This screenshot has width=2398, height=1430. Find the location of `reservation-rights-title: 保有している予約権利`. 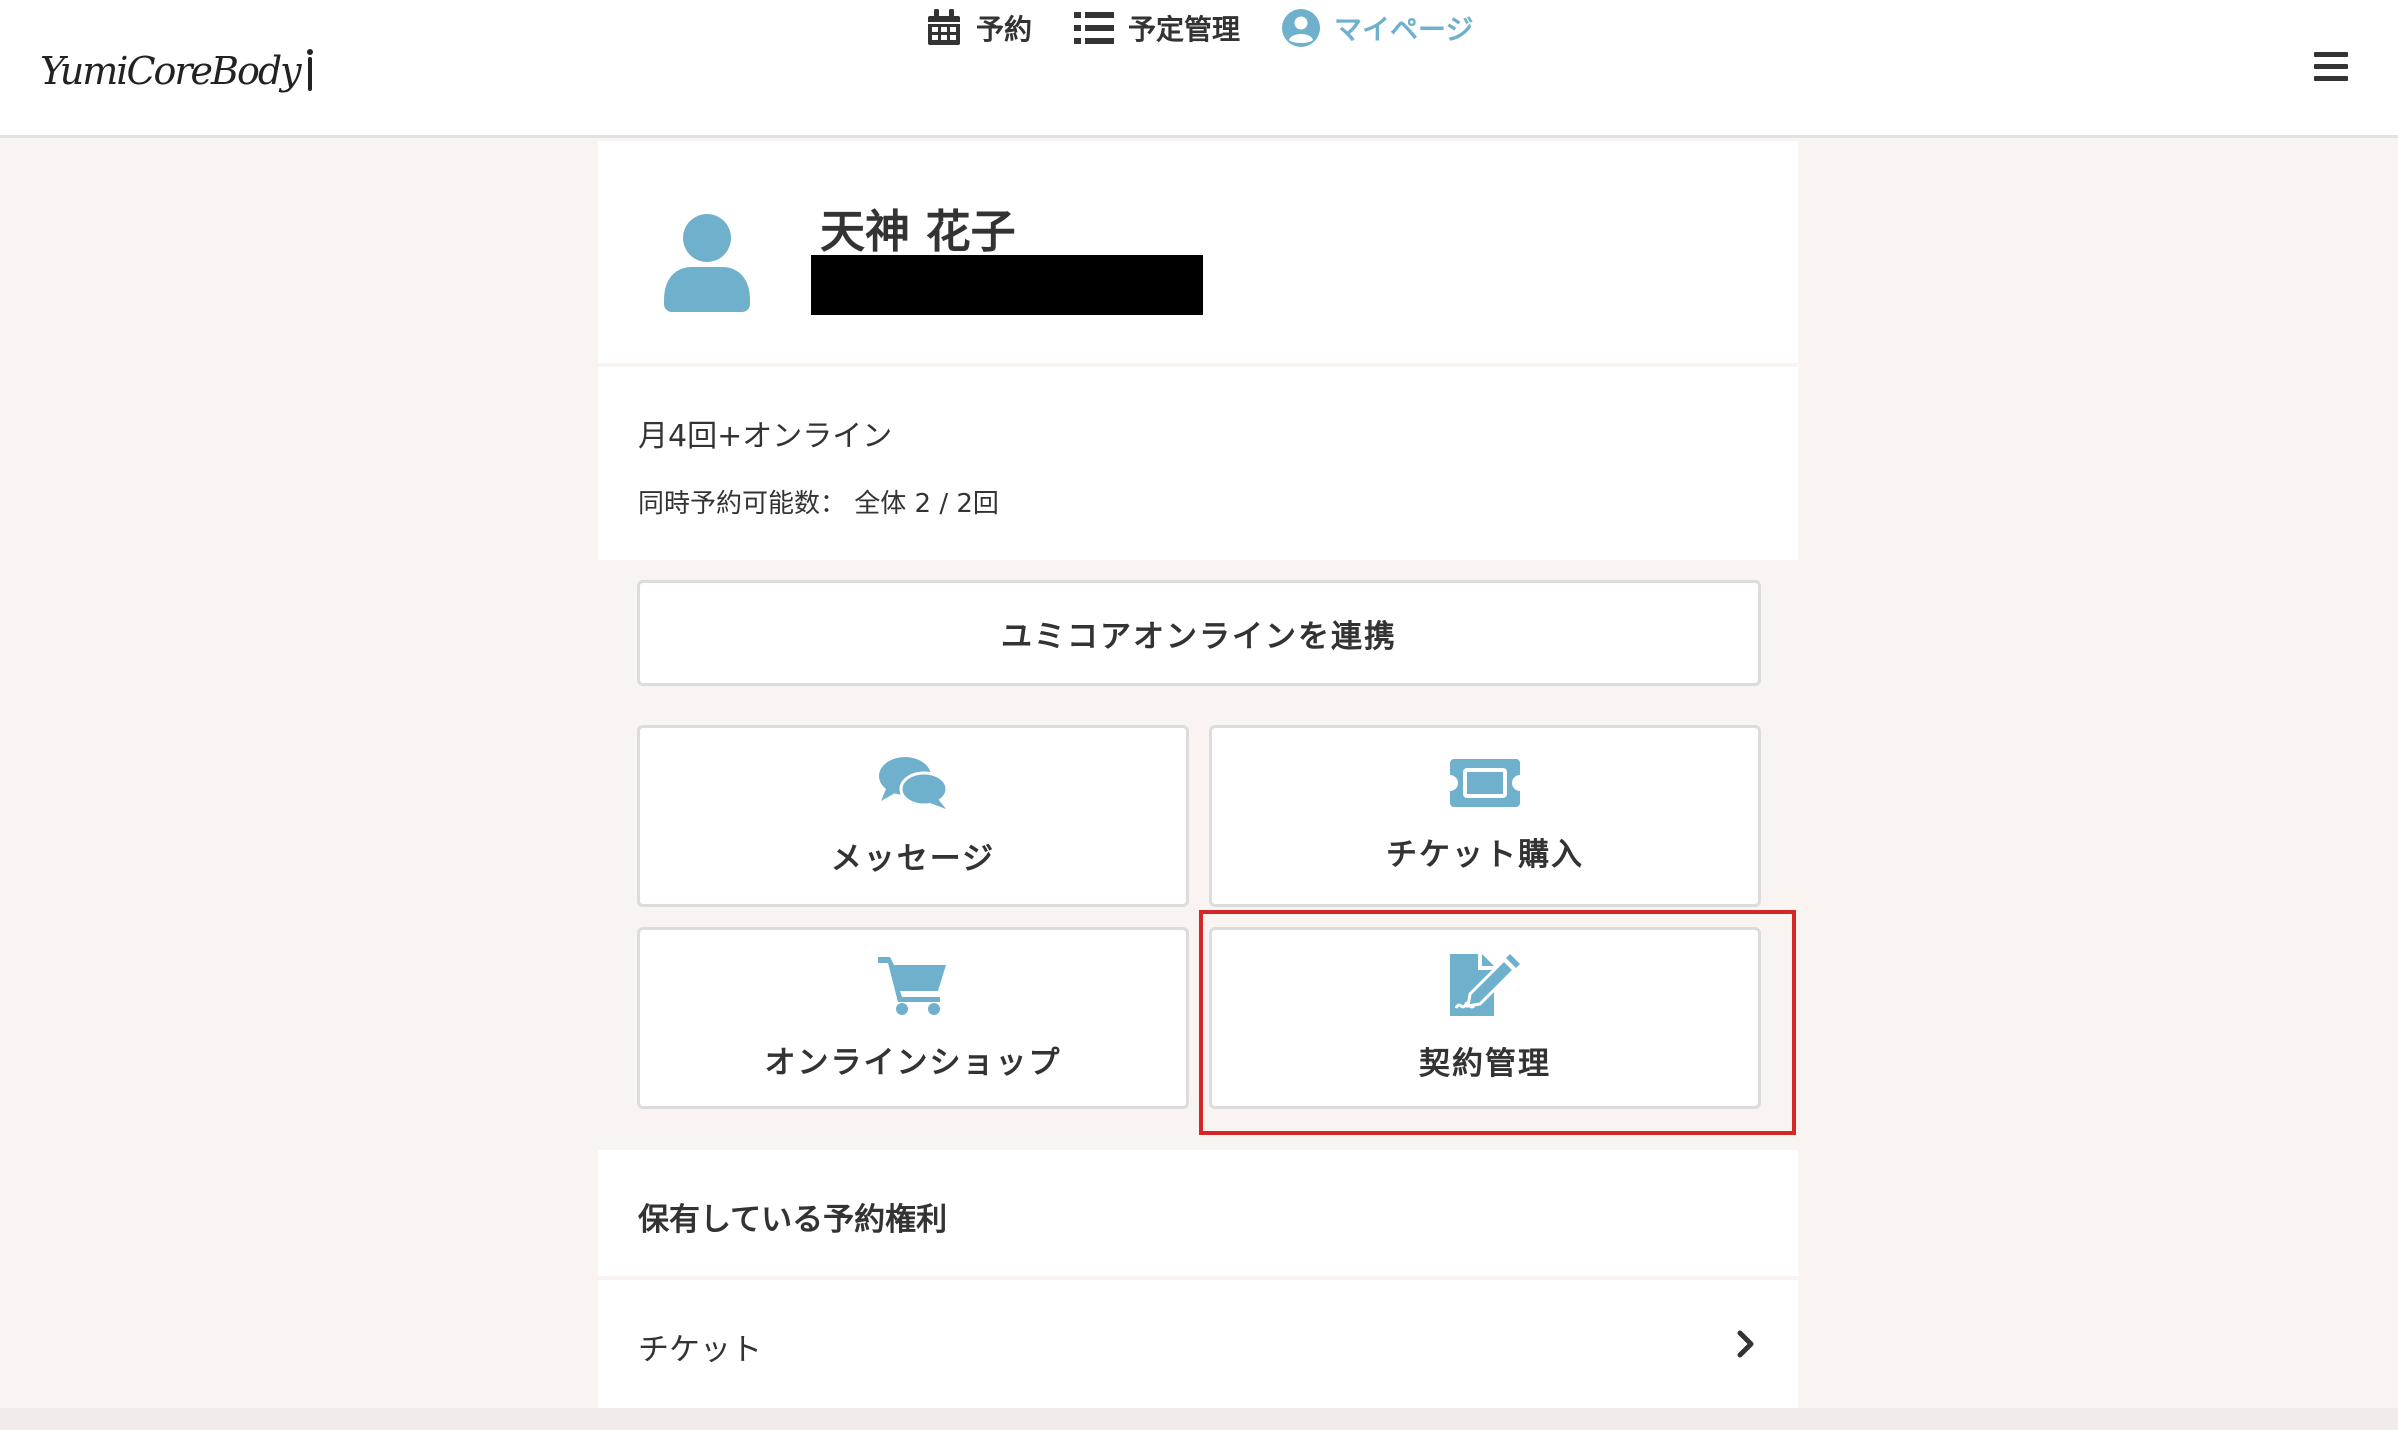

reservation-rights-title: 保有している予約権利 is located at coordinates (793, 1220).